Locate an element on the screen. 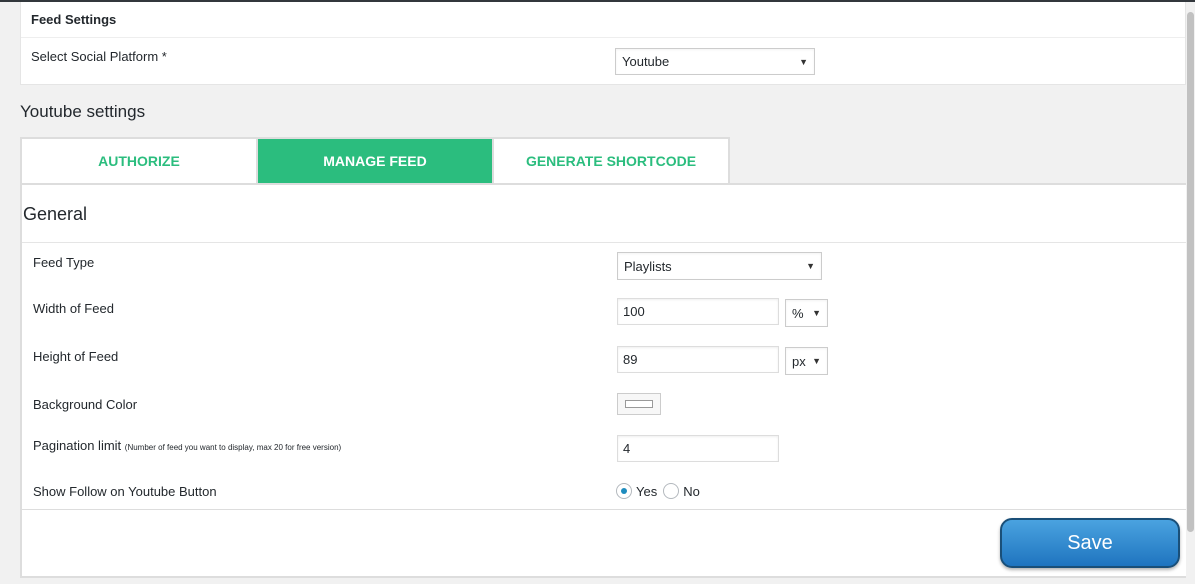  feed-type-select-value: Playlists is located at coordinates (648, 266).